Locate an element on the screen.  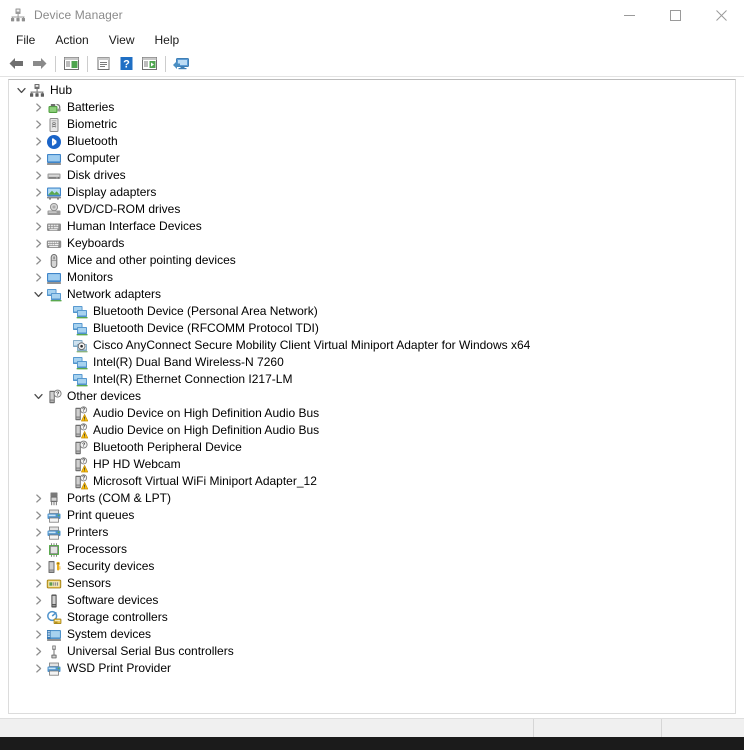
tree-node-label: DVD/CD-ROM drives is located at coordinates (124, 209).